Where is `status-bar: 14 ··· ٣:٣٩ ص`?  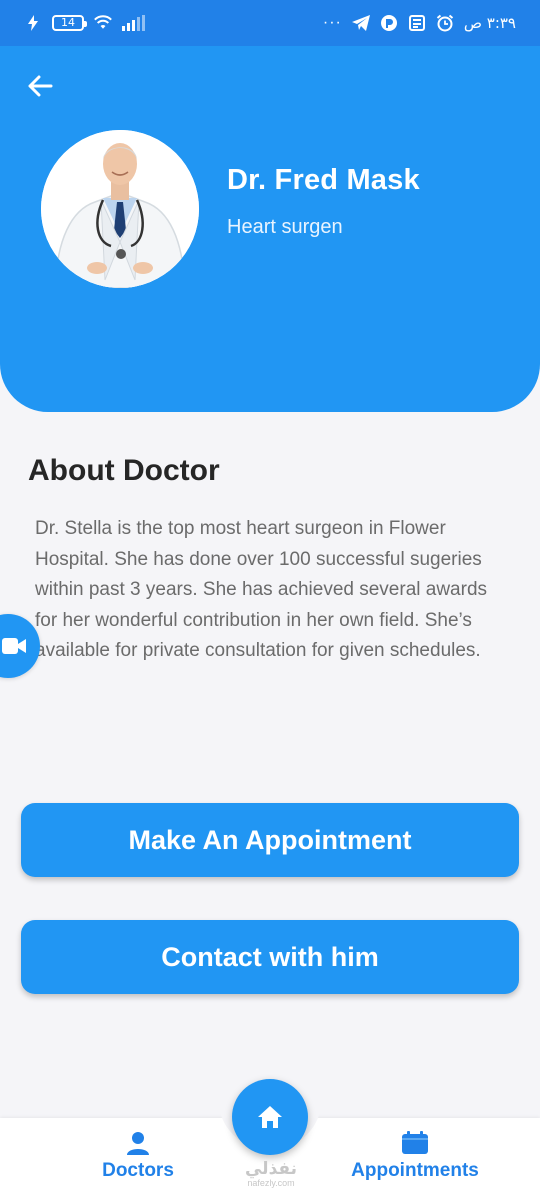 status-bar: 14 ··· ٣:٣٩ ص is located at coordinates (270, 23).